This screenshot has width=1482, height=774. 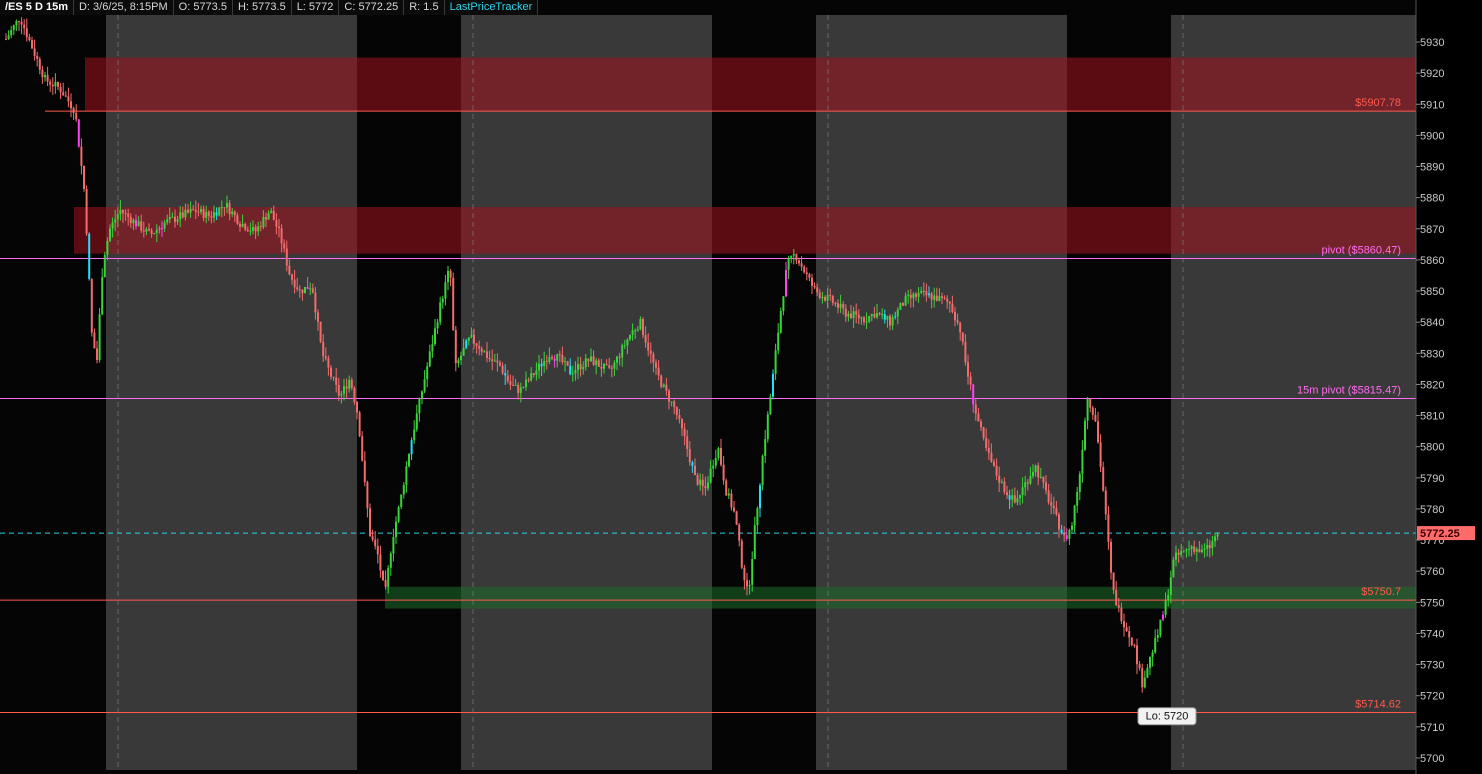 I want to click on price-tick-label: 5700, so click(x=1432, y=759).